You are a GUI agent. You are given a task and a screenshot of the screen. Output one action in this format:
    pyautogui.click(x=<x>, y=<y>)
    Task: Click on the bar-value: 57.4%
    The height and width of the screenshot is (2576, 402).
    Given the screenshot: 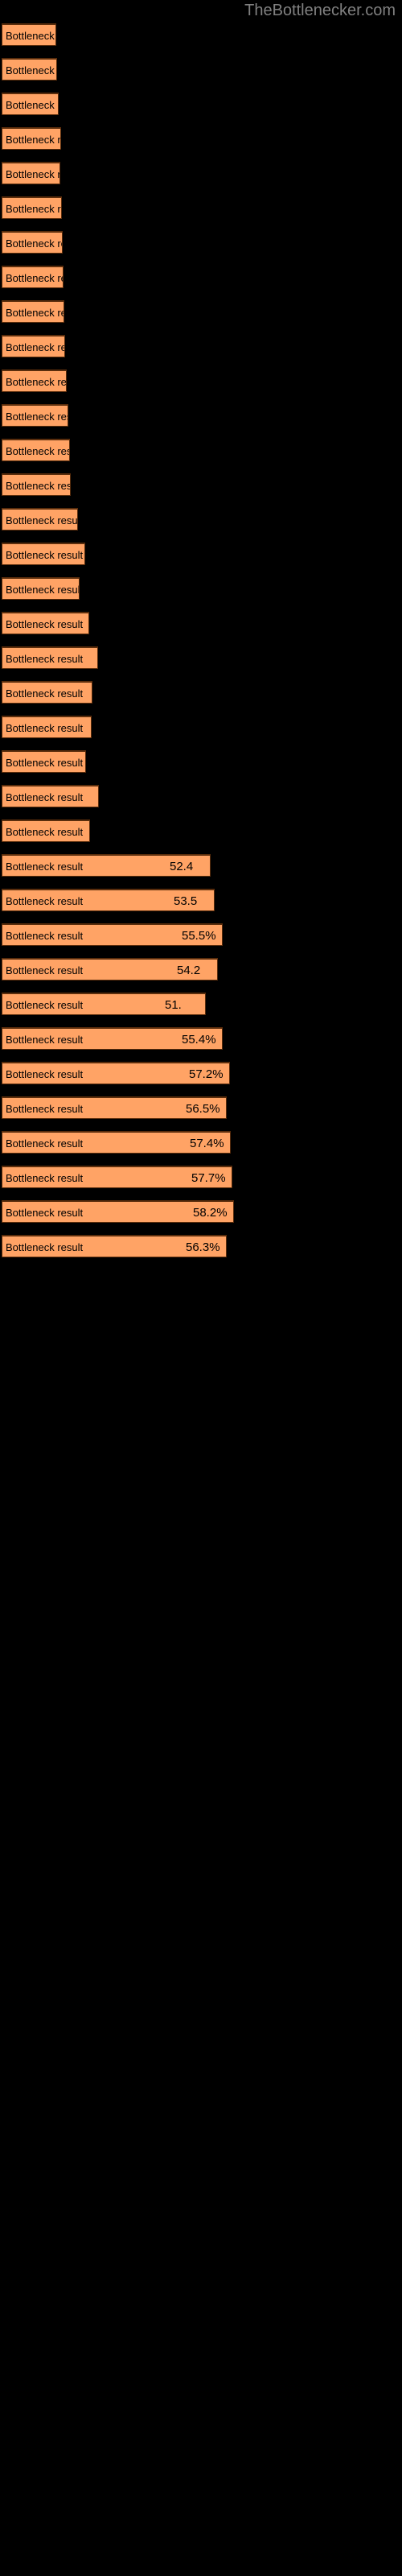 What is the action you would take?
    pyautogui.click(x=207, y=1143)
    